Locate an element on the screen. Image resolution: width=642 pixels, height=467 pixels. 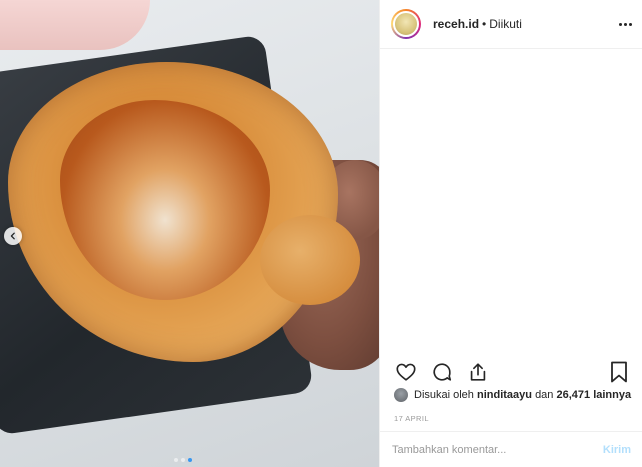
more-options-button is located at coordinates (625, 24).